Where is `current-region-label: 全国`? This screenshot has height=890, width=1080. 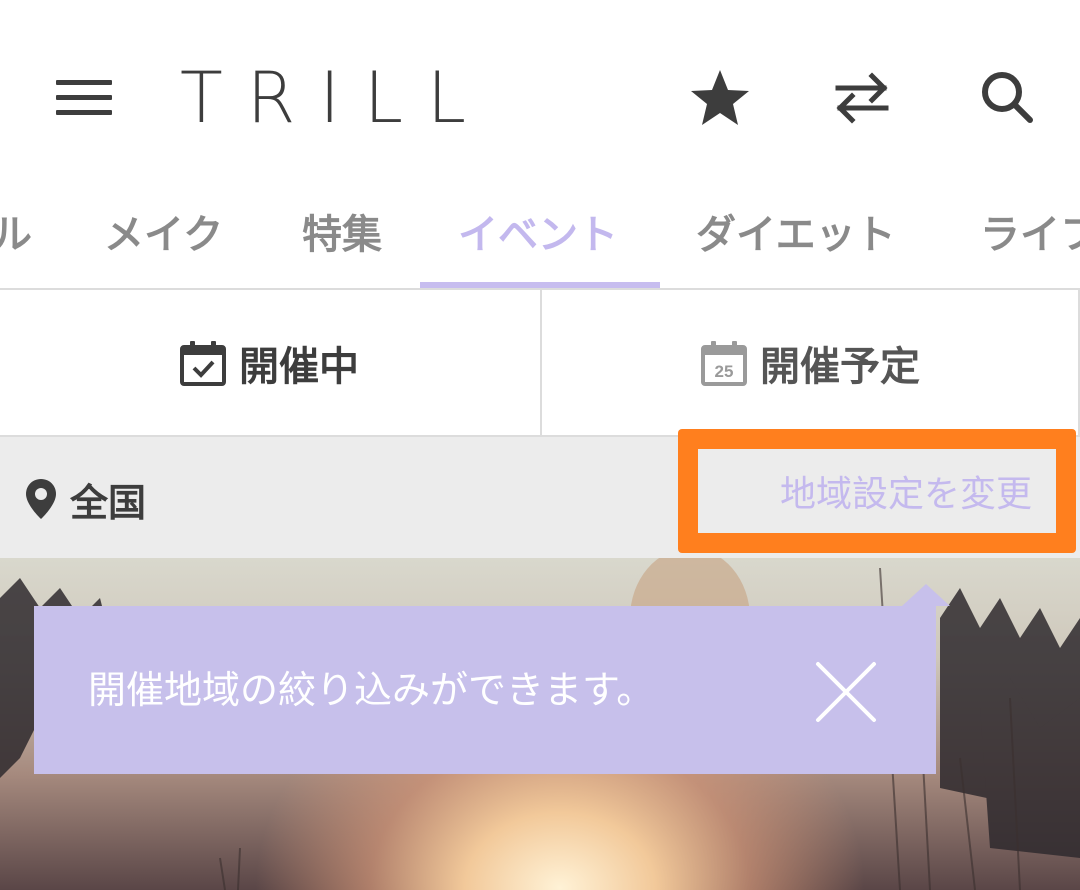 current-region-label: 全国 is located at coordinates (108, 502).